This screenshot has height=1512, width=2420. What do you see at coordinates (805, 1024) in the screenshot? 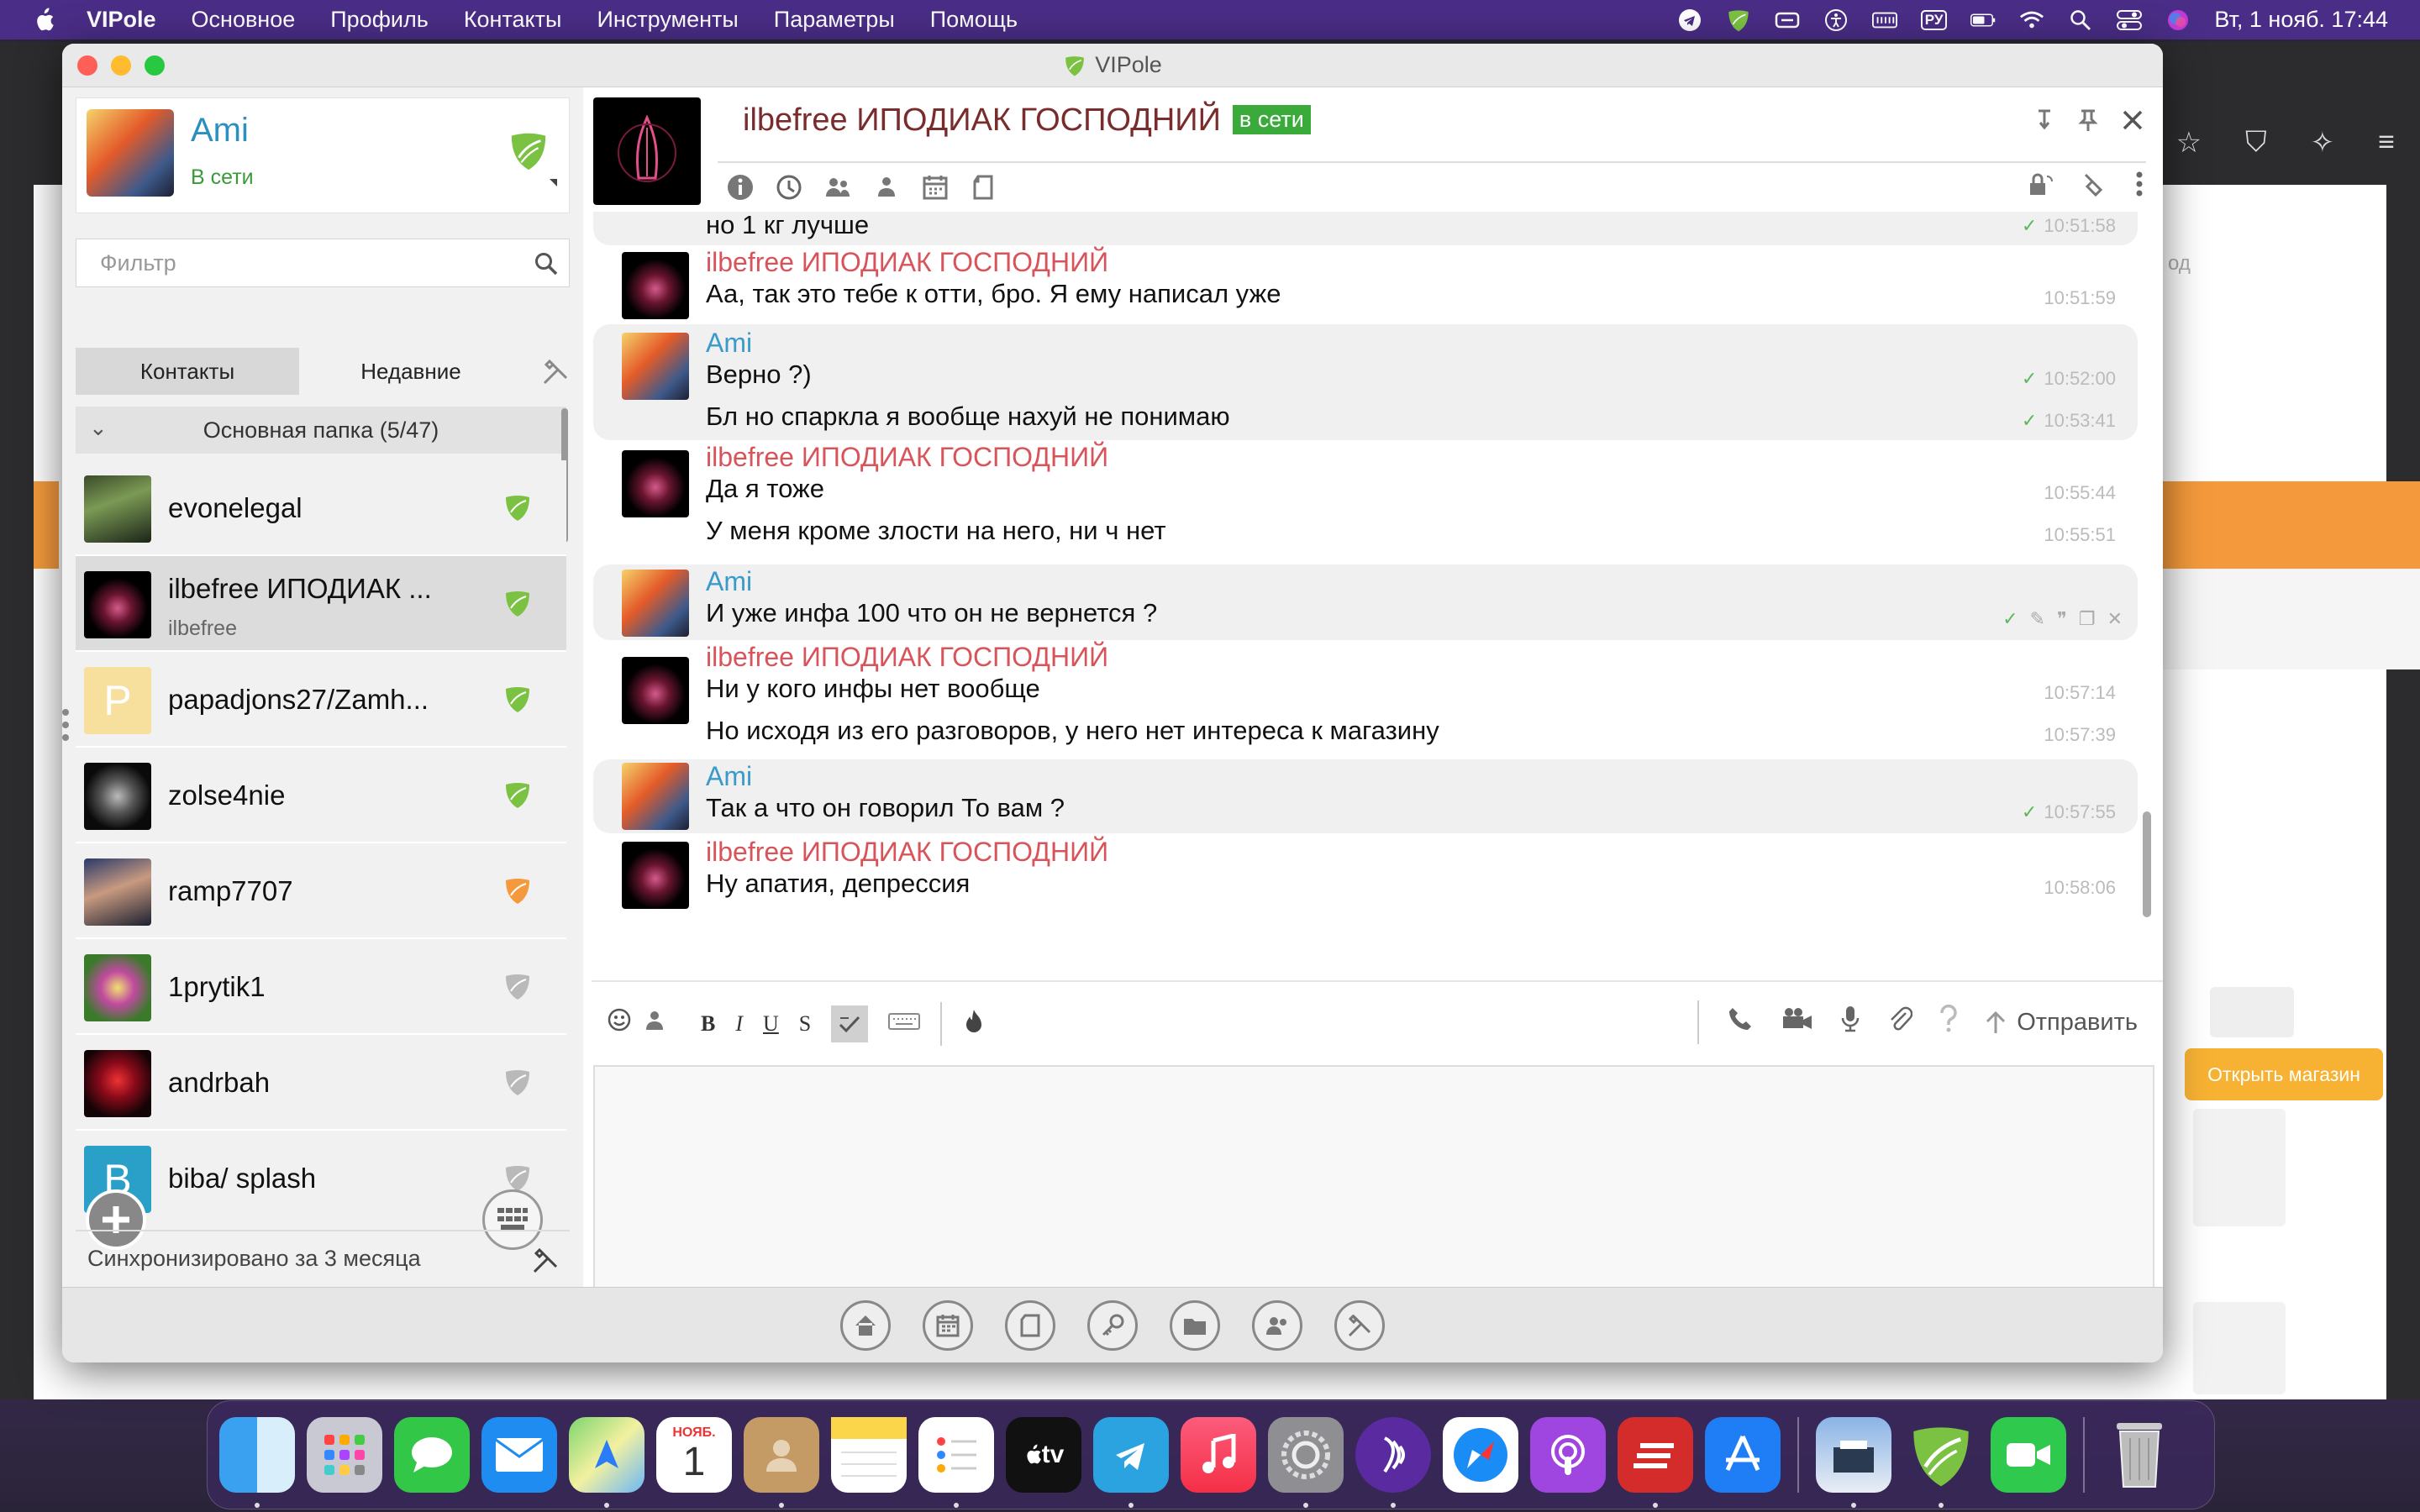
I see `strikethrough-button: S` at bounding box center [805, 1024].